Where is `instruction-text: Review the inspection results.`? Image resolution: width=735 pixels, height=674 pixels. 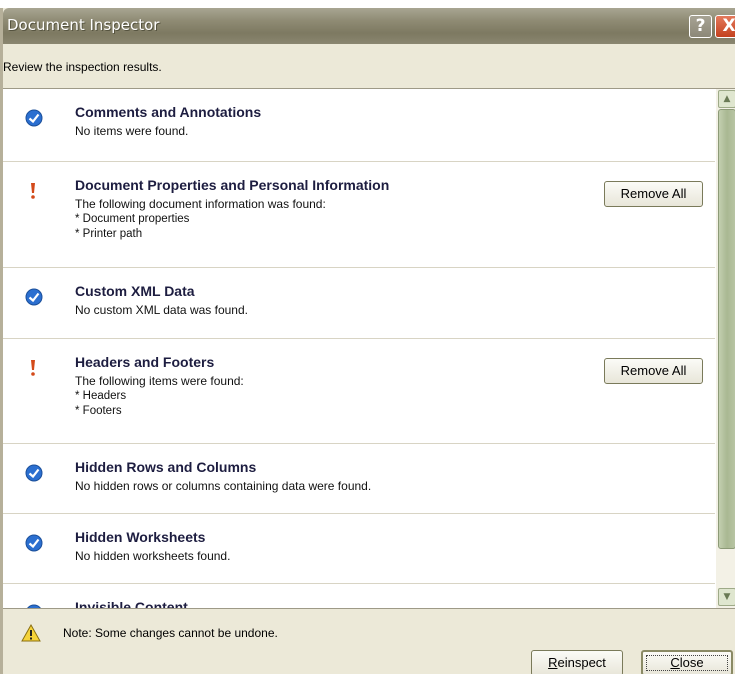
instruction-text: Review the inspection results. is located at coordinates (82, 67).